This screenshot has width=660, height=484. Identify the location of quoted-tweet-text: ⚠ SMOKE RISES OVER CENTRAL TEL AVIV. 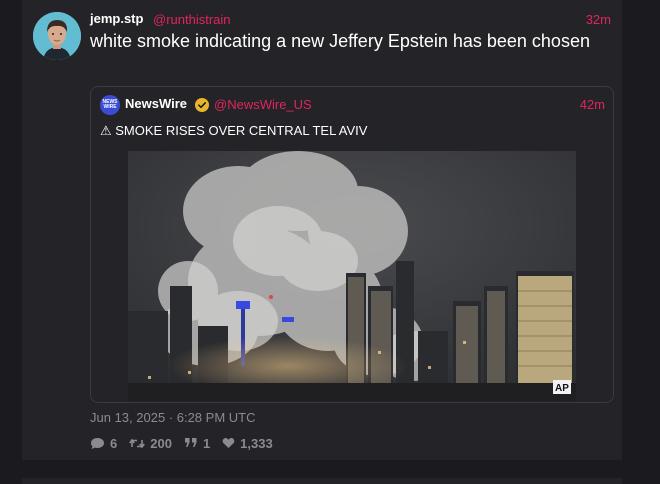
(234, 130).